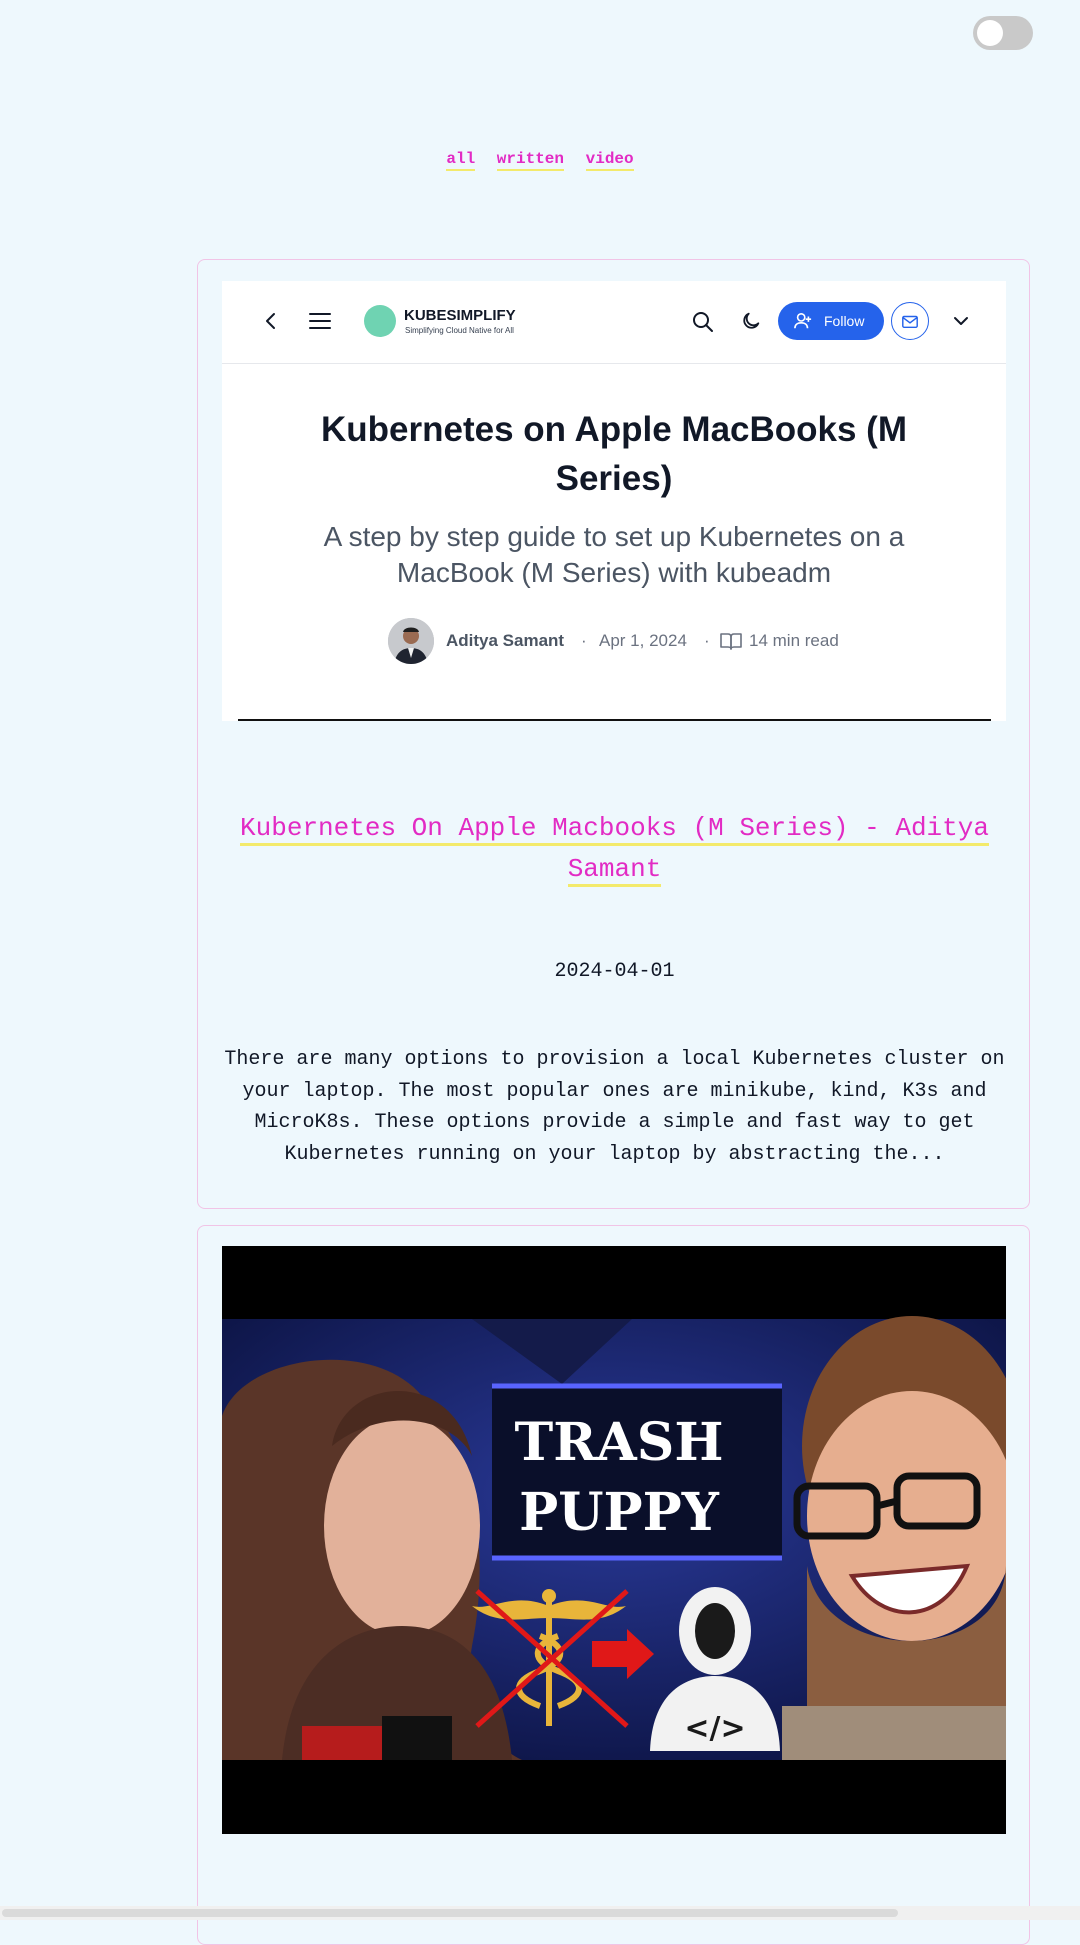 This screenshot has width=1080, height=1945. Describe the element at coordinates (505, 640) in the screenshot. I see `author-name: Aditya Samant` at that location.